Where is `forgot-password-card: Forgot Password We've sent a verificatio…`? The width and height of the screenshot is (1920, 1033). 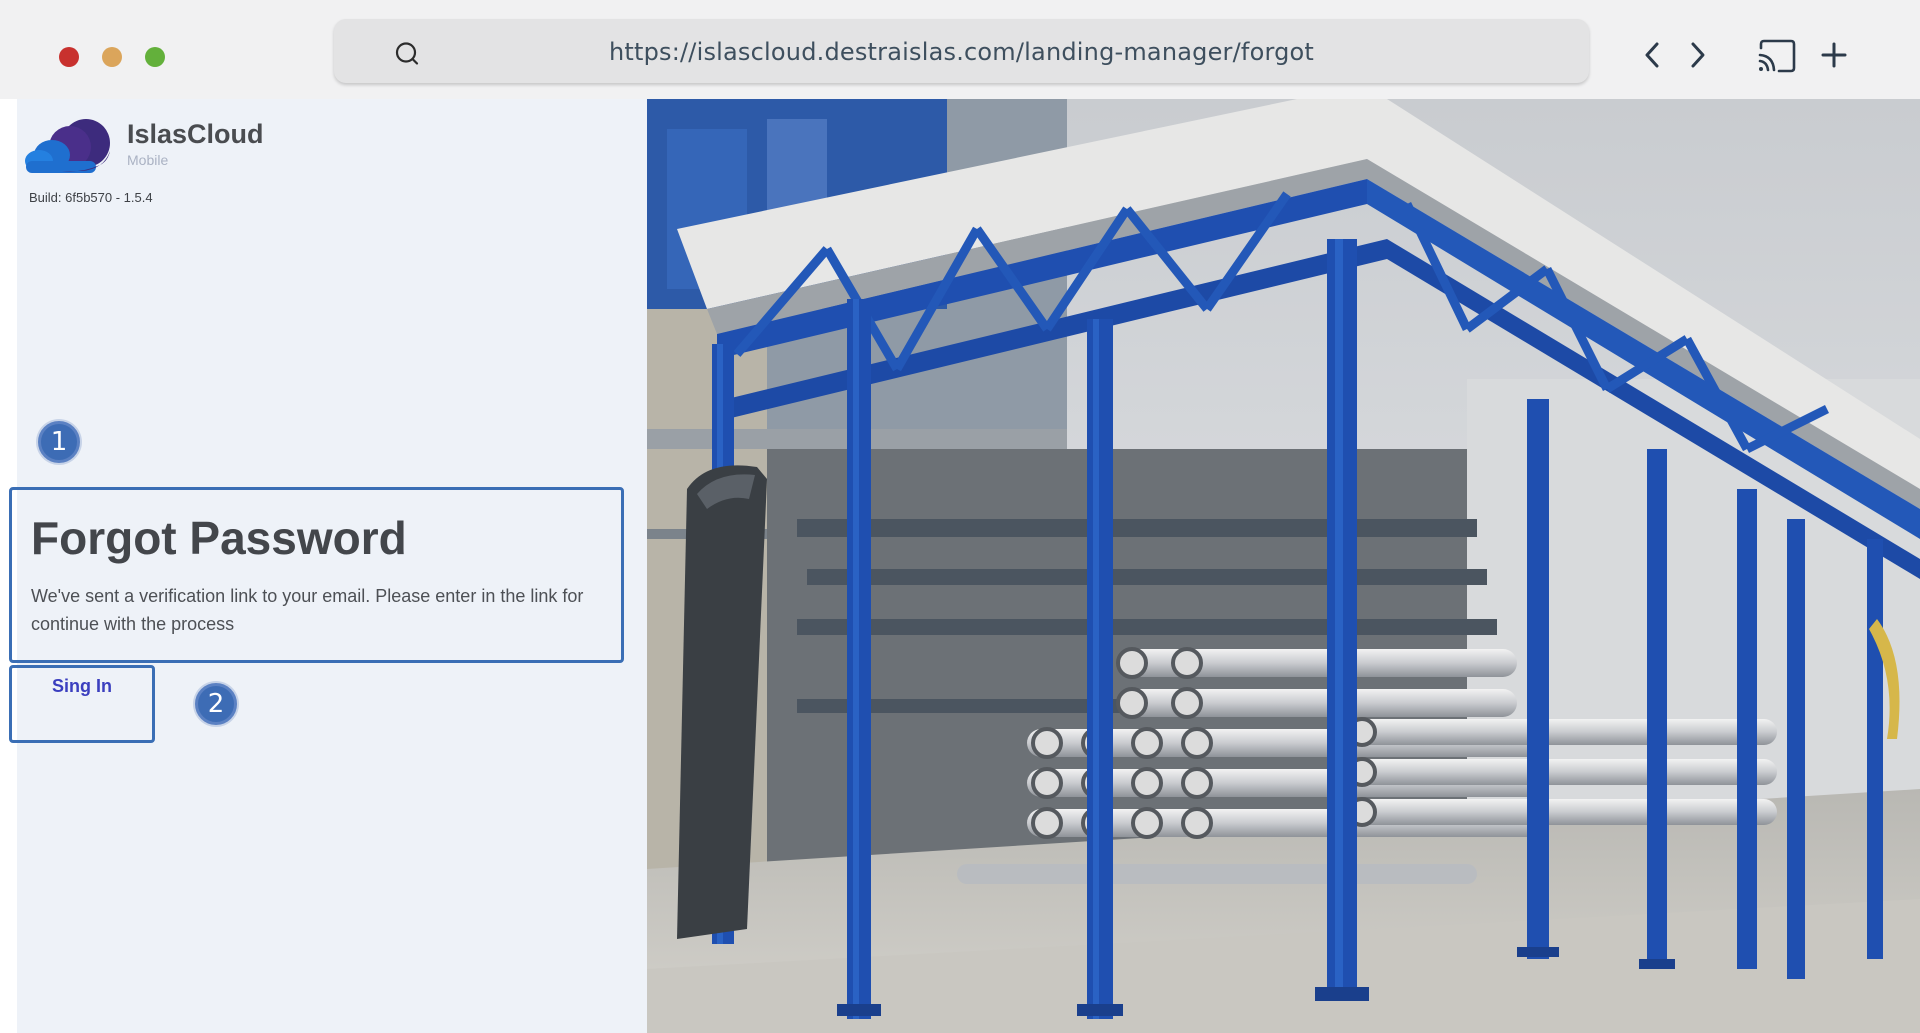 forgot-password-card: Forgot Password We've sent a verificatio… is located at coordinates (316, 575).